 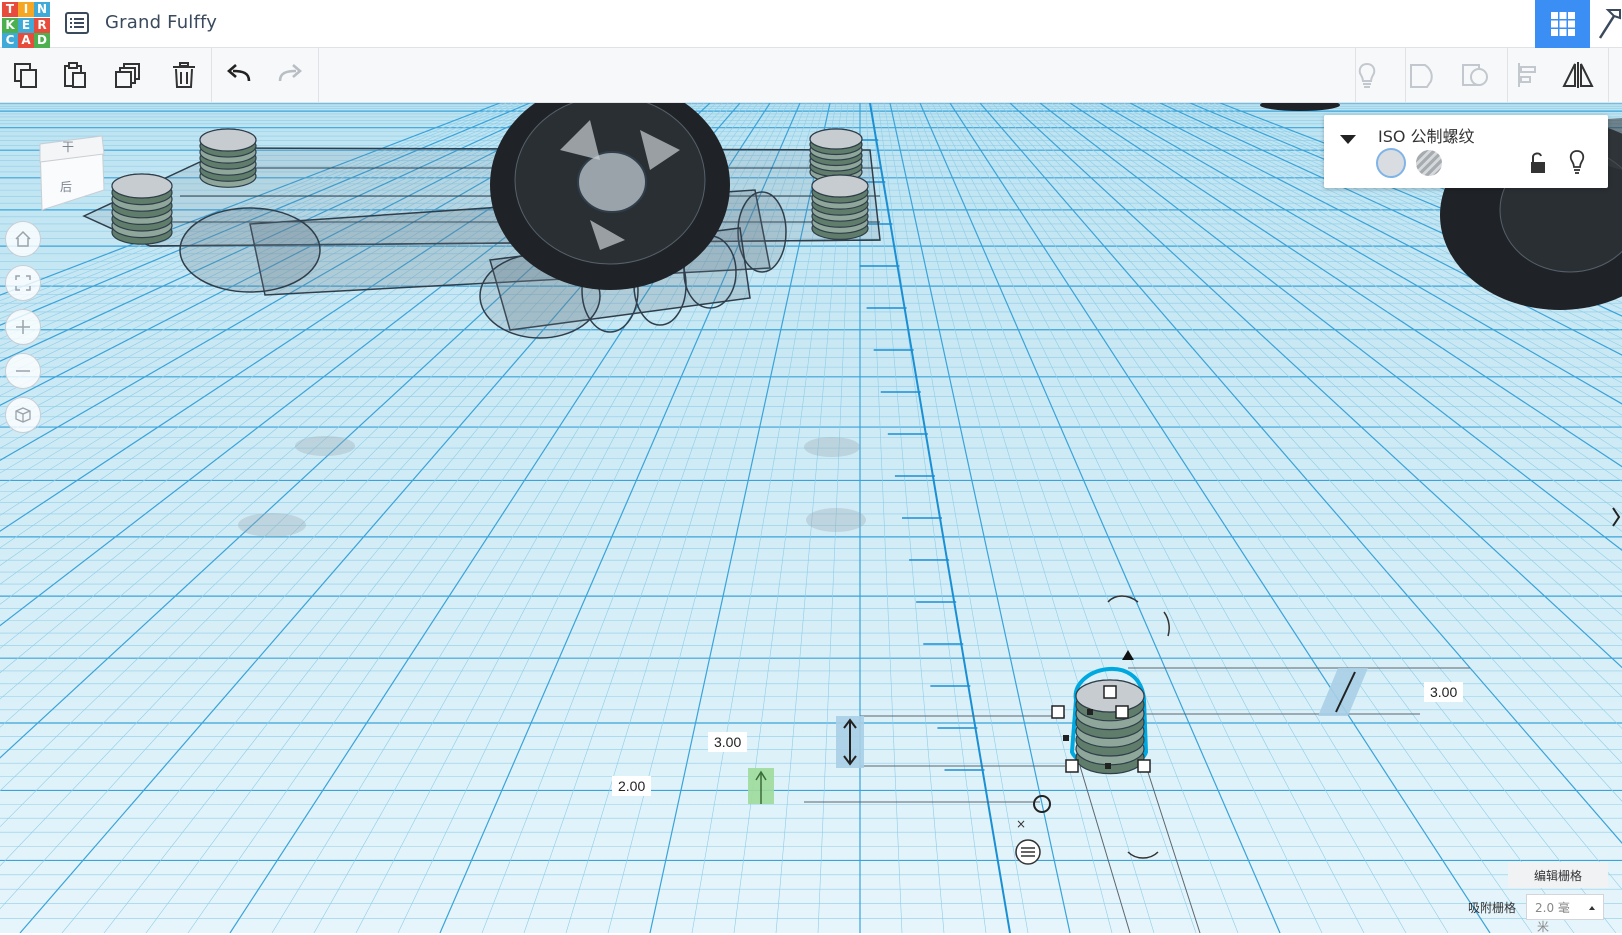 I want to click on design-list-icon, so click(x=77, y=23).